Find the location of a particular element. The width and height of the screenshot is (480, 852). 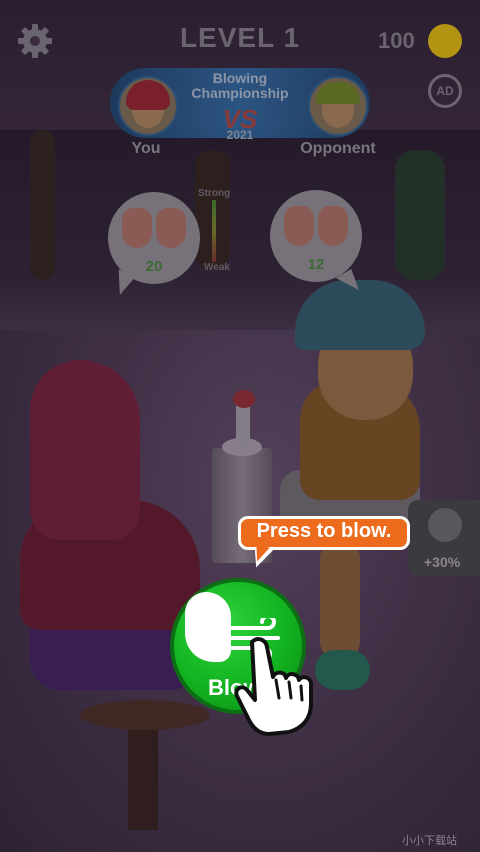

tooltip-text: Press to blow. is located at coordinates (324, 531).